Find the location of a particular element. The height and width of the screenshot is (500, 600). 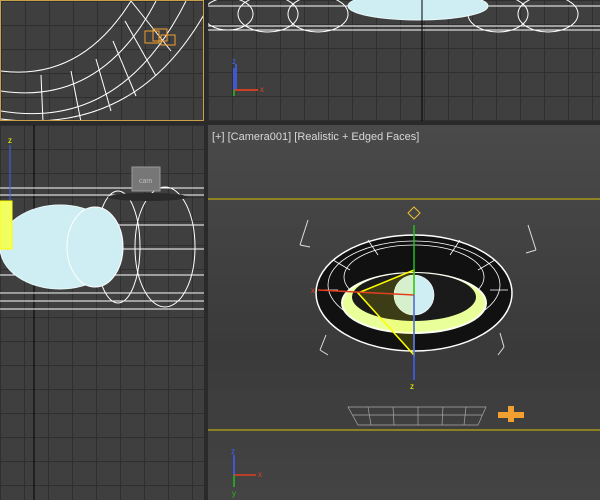

axis-gizmo-icon: z x y is located at coordinates (246, 472).